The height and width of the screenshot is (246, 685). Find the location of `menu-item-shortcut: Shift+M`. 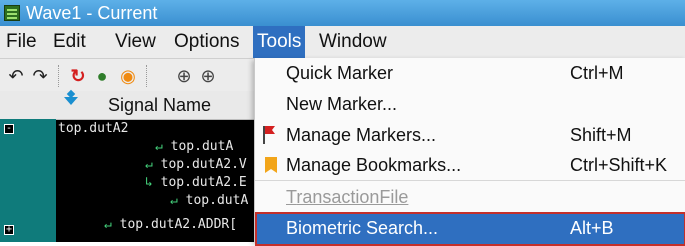

menu-item-shortcut: Shift+M is located at coordinates (601, 135).